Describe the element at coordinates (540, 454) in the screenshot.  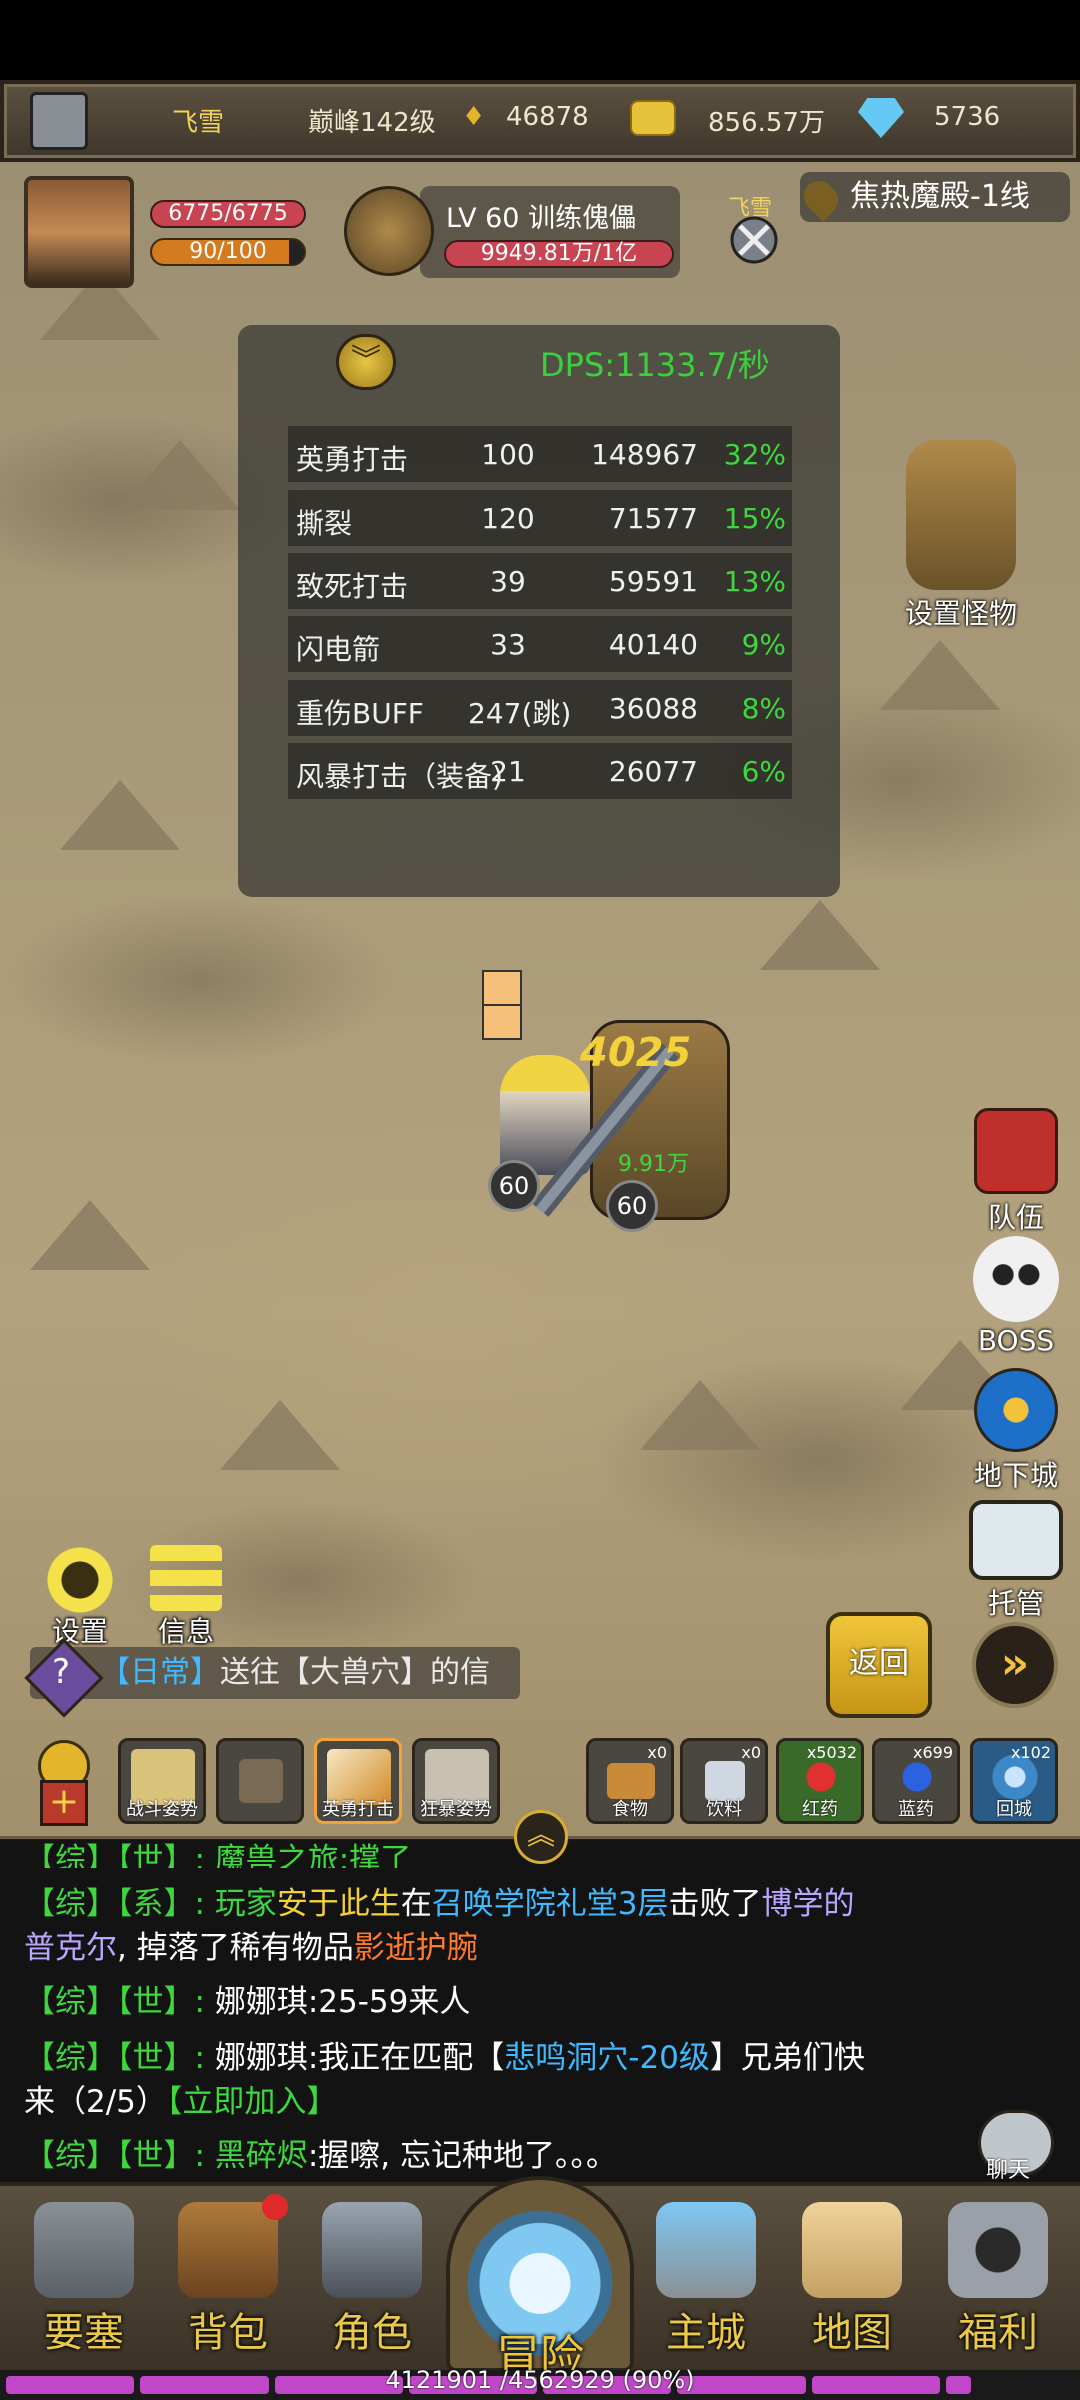
I see `dps-row: 英勇打击 100 148967 32%` at that location.